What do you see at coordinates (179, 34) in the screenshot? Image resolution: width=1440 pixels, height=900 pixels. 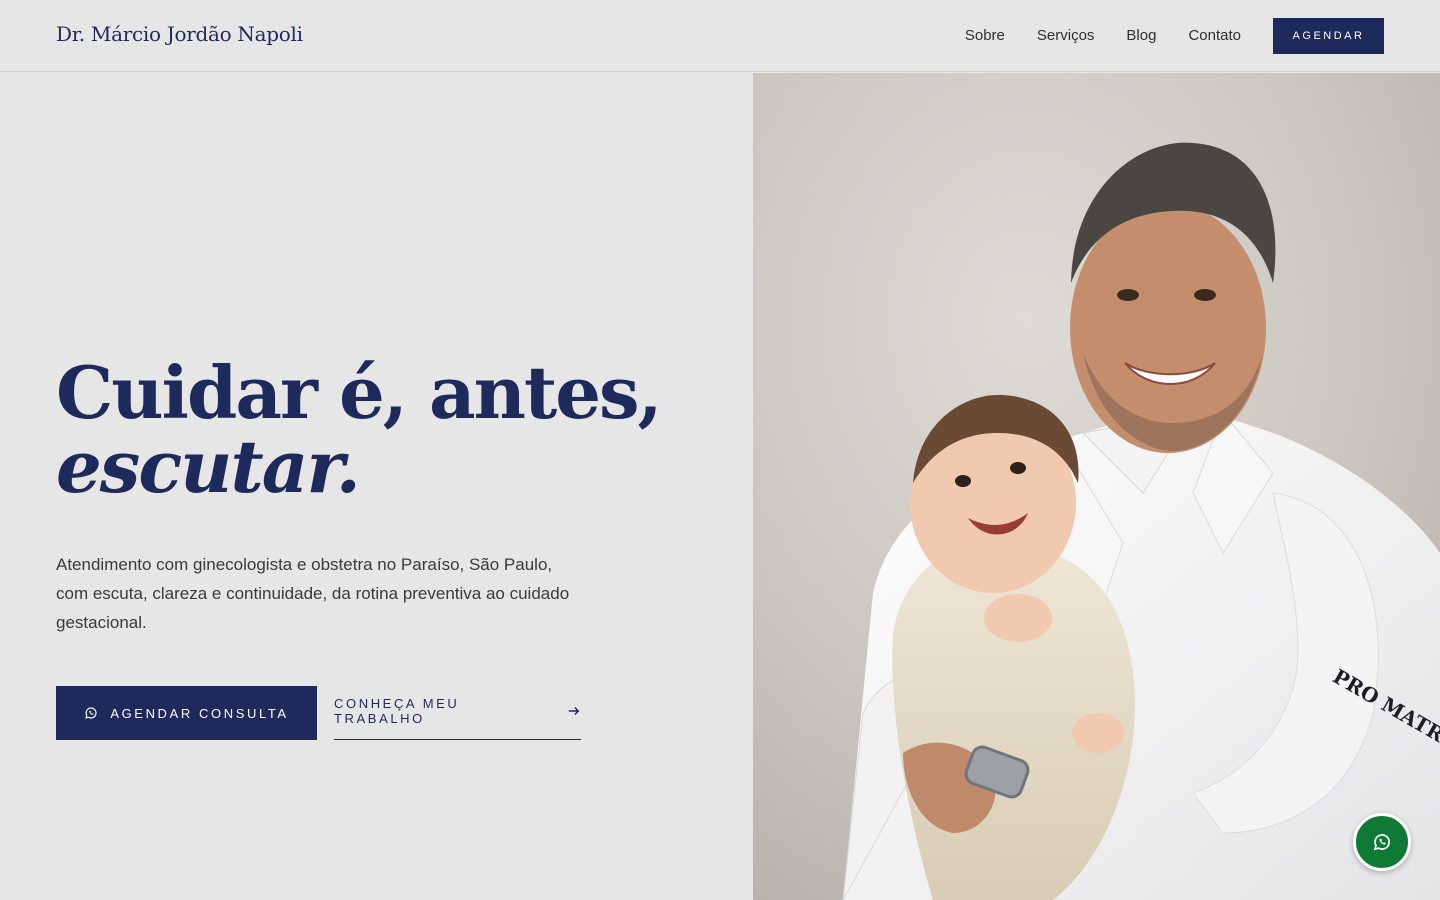 I see `brand-logo: Dr. Márcio Jordão Napoli` at bounding box center [179, 34].